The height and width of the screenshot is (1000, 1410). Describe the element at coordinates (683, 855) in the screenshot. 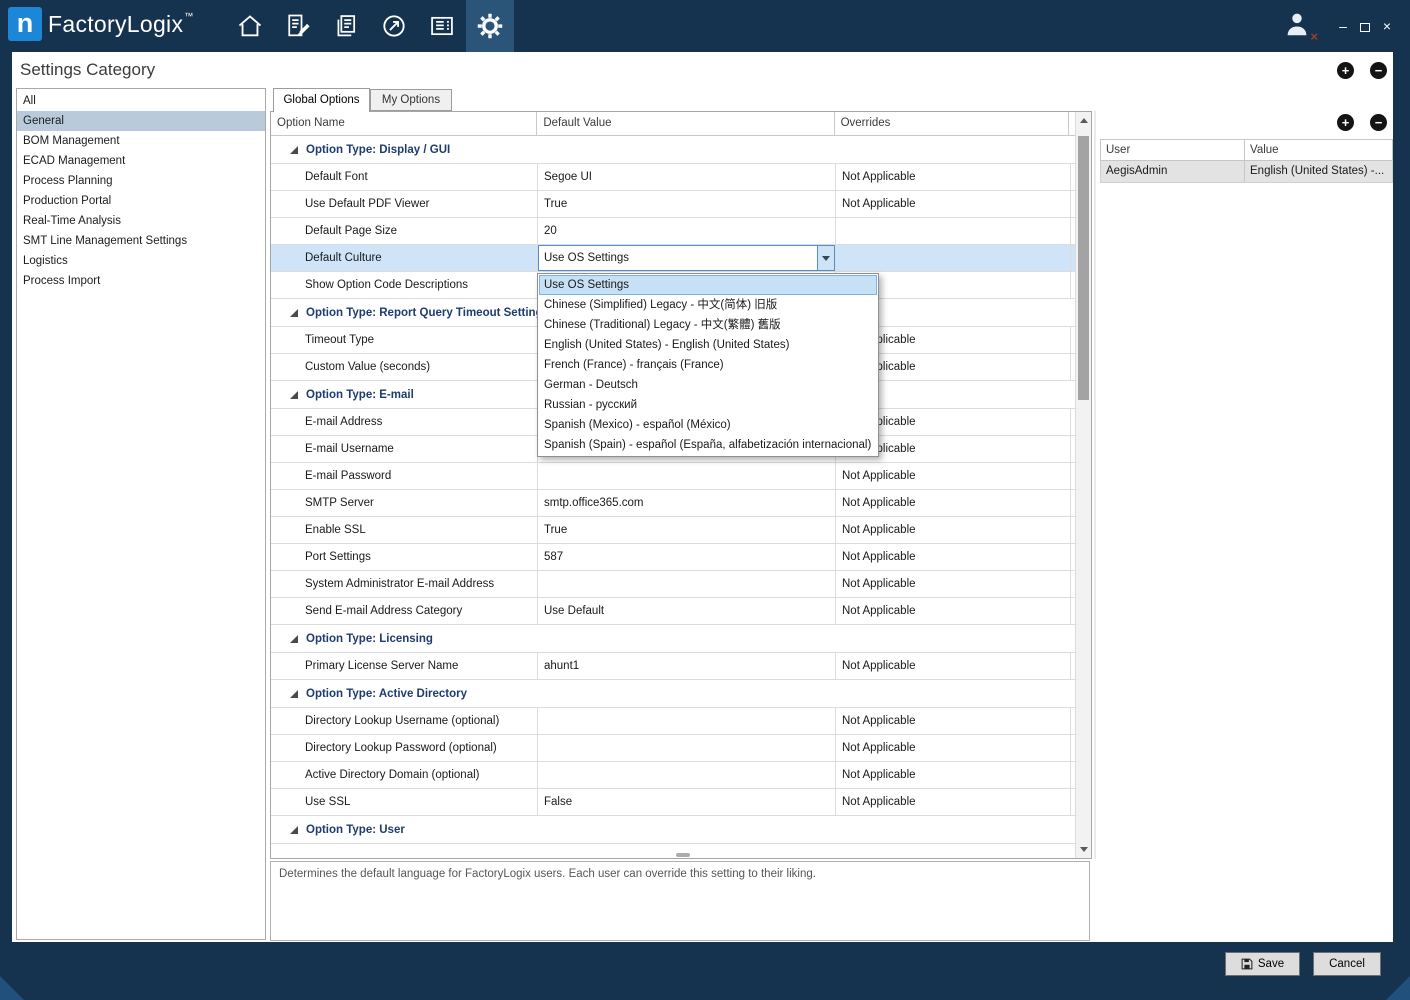

I see `horizontal-scrollbar-grip` at that location.